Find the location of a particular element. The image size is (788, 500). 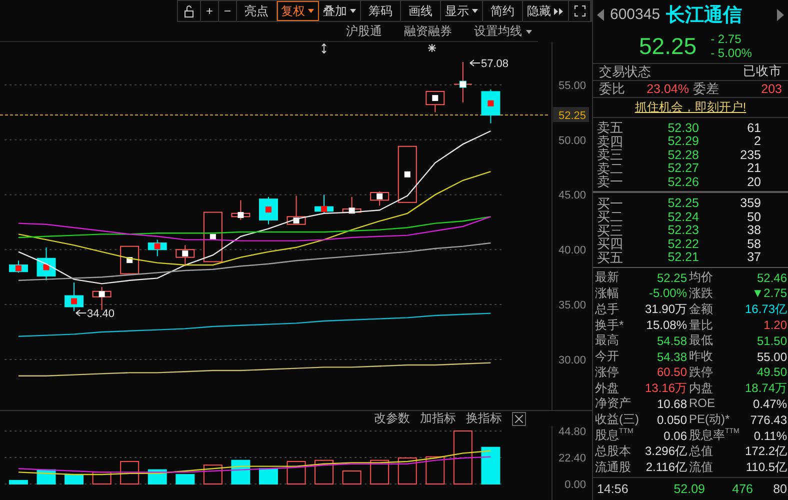

stat-value: ▼2.75 is located at coordinates (768, 293).